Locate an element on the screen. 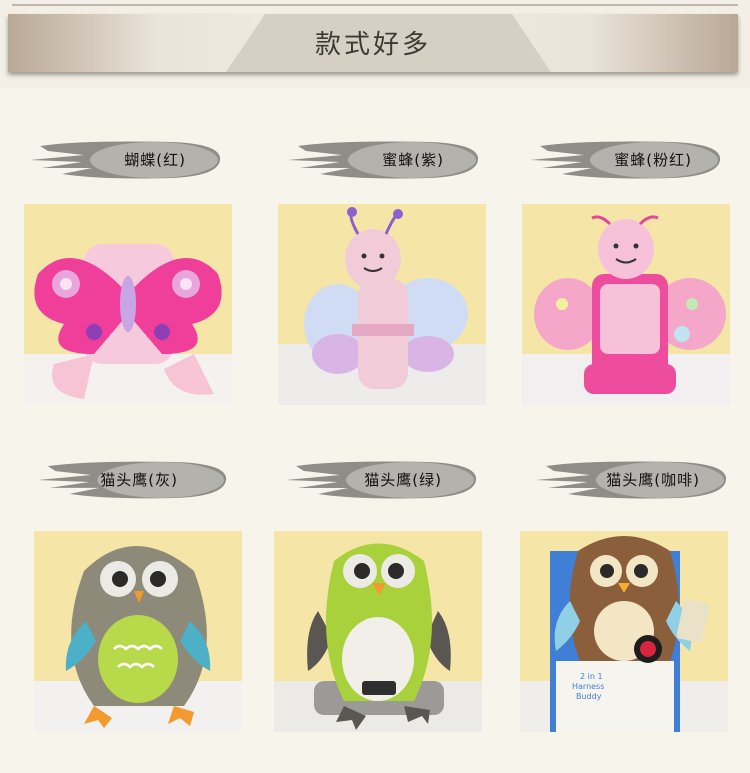 The height and width of the screenshot is (773, 750). banner-title: 款式好多 is located at coordinates (372, 45).